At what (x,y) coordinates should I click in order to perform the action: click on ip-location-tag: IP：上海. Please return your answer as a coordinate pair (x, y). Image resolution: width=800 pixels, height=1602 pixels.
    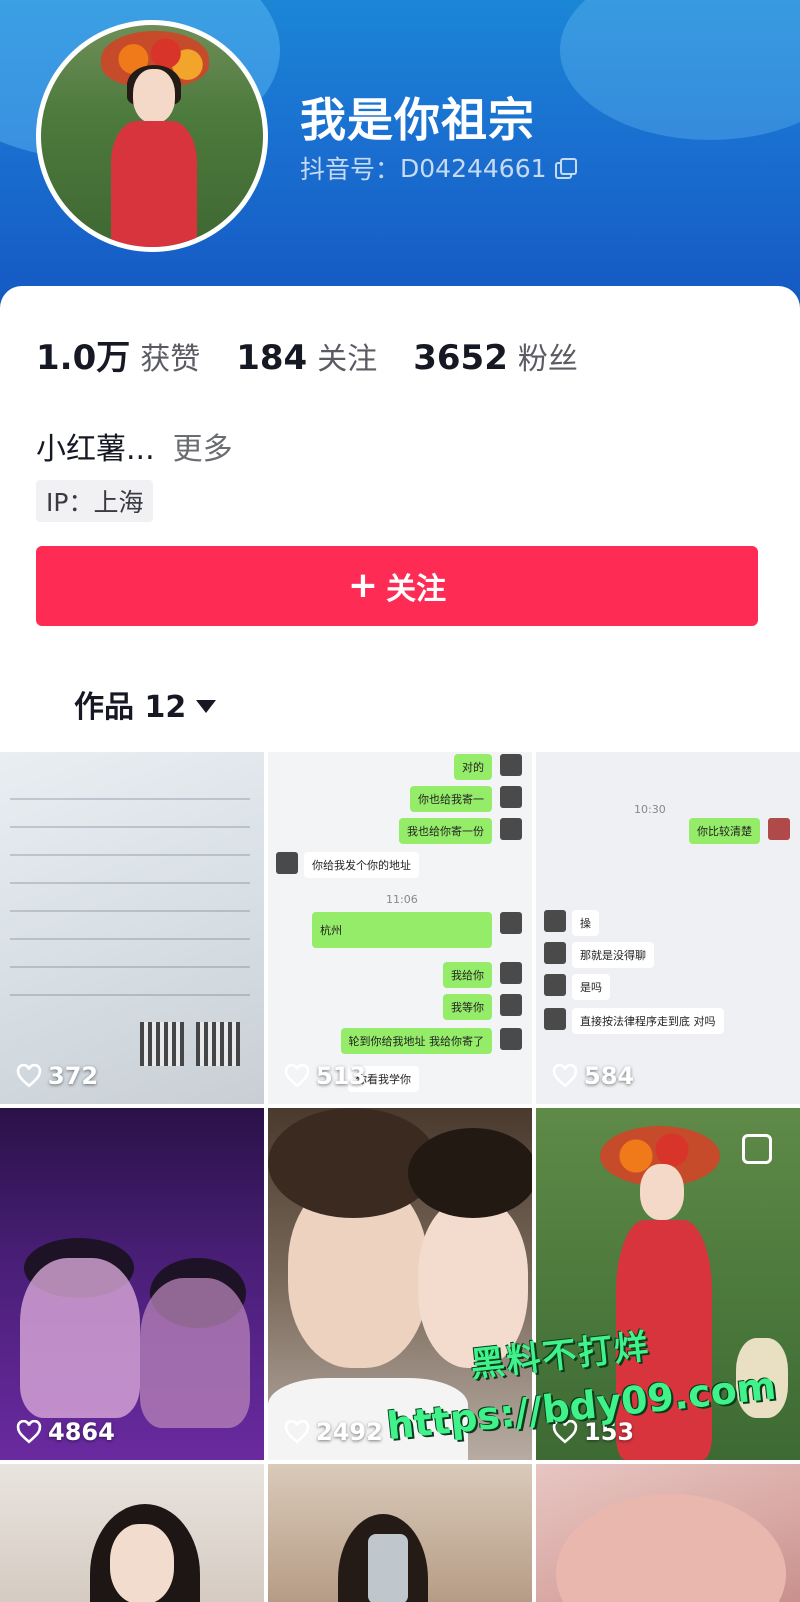
    Looking at the image, I should click on (95, 501).